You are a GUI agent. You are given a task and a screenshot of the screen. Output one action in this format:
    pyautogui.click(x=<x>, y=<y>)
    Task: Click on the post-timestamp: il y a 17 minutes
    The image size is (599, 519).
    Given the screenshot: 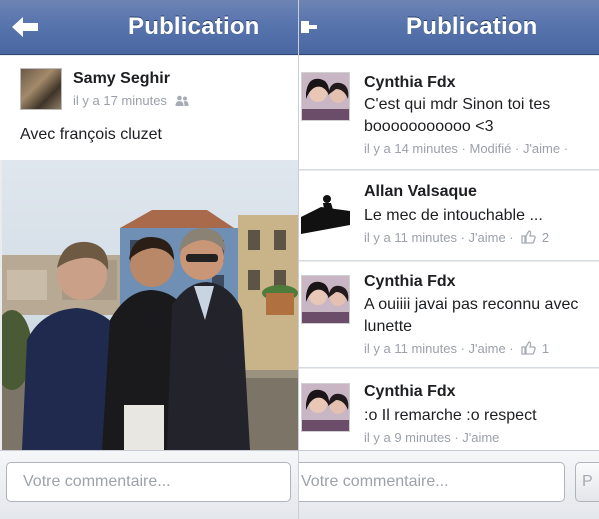 What is the action you would take?
    pyautogui.click(x=131, y=101)
    